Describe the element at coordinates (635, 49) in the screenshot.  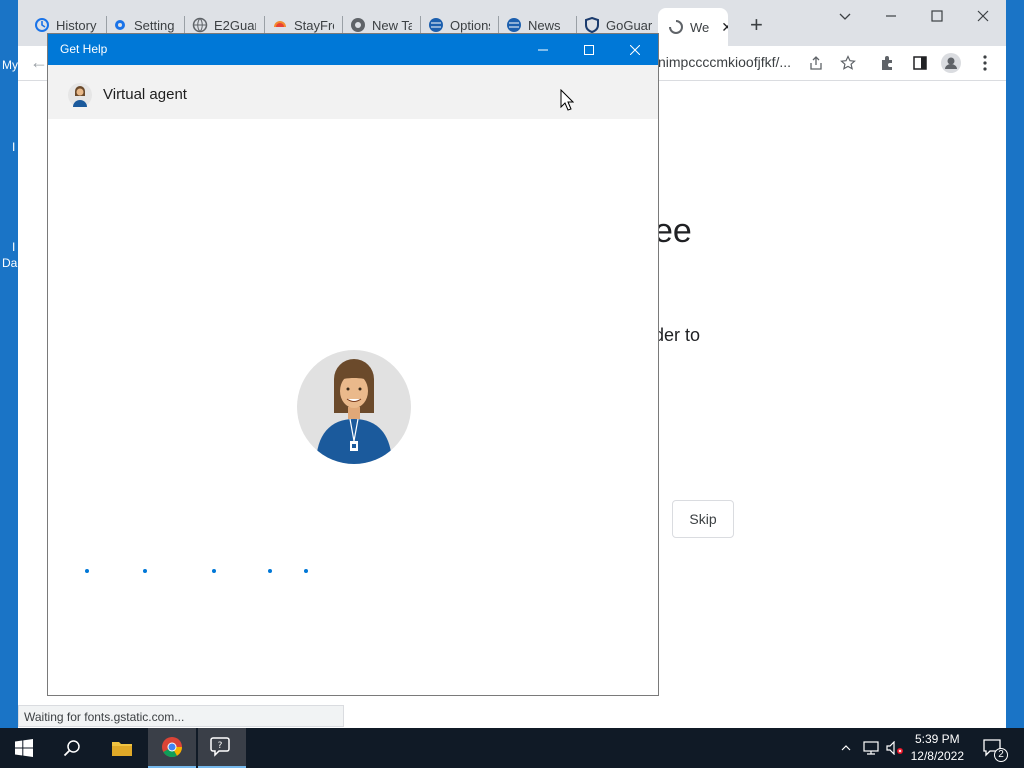
I see `close-button` at that location.